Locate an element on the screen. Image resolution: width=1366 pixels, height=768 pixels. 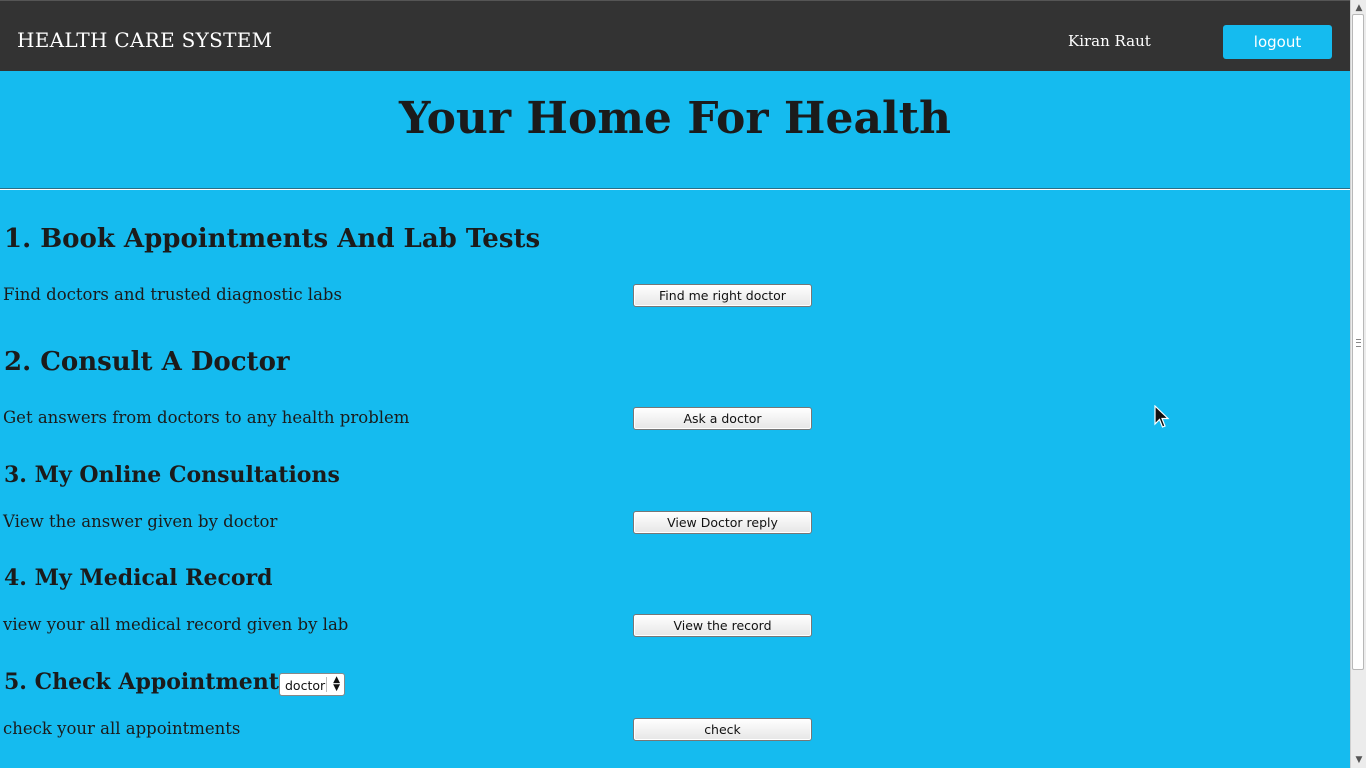
check-appointment-button: check is located at coordinates (722, 729).